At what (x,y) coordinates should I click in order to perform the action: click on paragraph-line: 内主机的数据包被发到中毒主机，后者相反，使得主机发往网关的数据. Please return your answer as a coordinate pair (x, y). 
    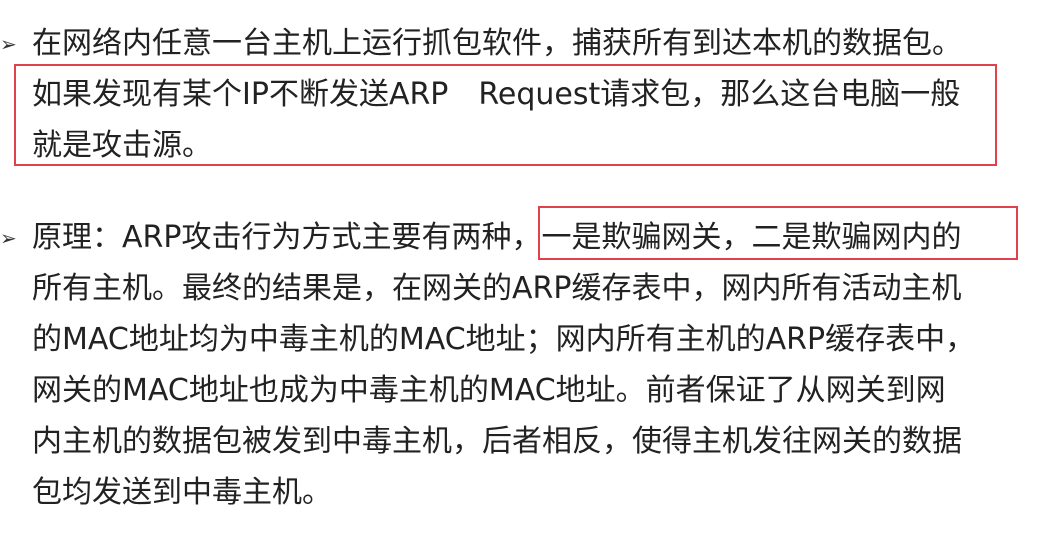
    Looking at the image, I should click on (497, 441).